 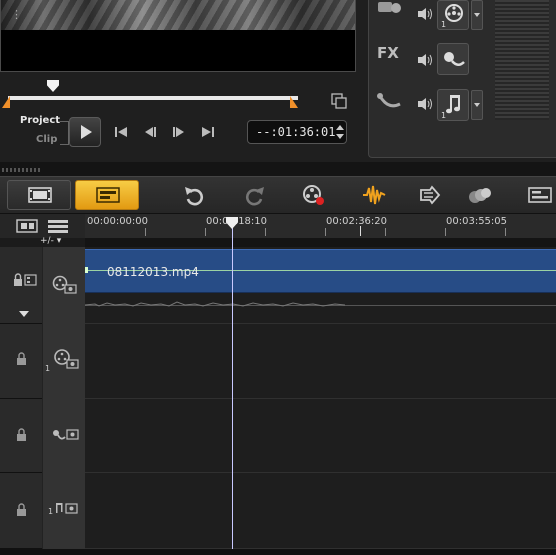 I want to click on voice-track-toggle, so click(x=63, y=436).